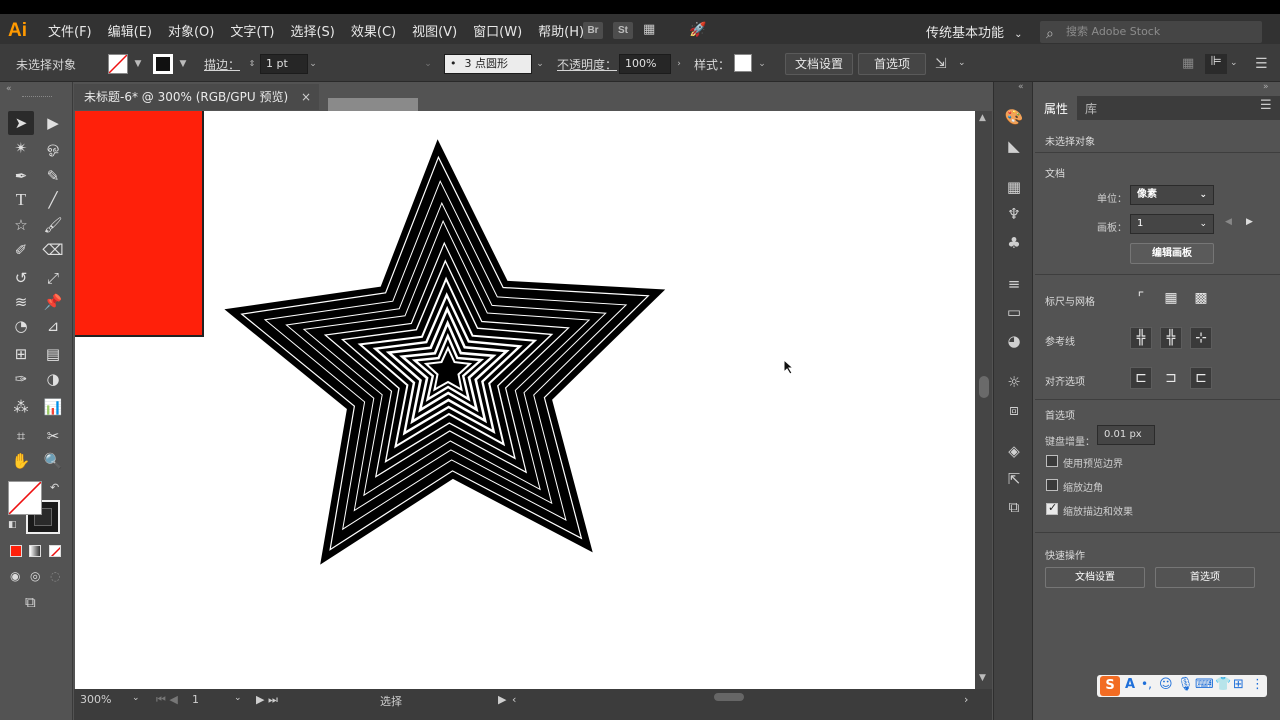 The width and height of the screenshot is (1280, 720). Describe the element at coordinates (284, 64) in the screenshot. I see `stroke-weight-input: 1 pt` at that location.